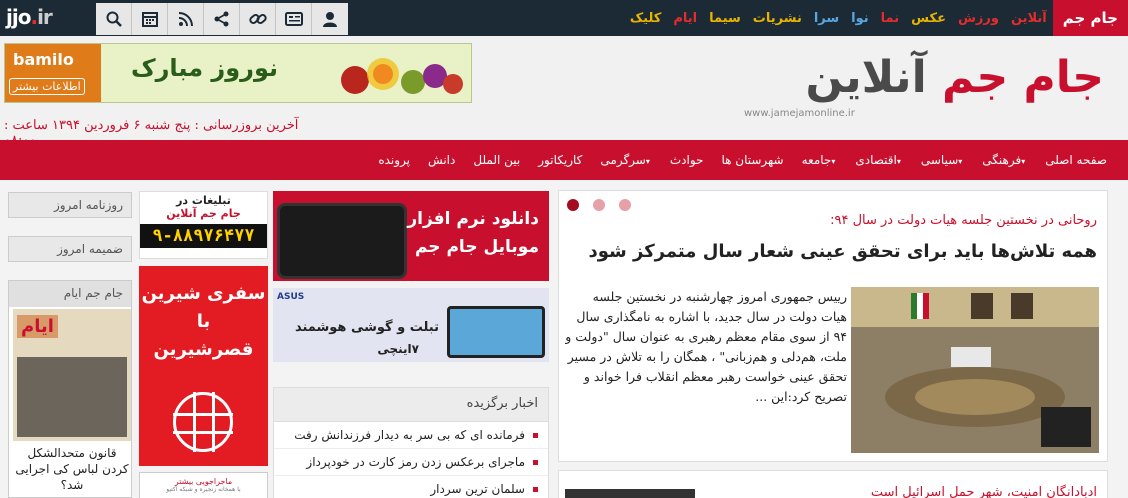 Image resolution: width=1128 pixels, height=498 pixels. What do you see at coordinates (53, 73) in the screenshot?
I see `bamilo-block: bamilo اطلاعات بیشتر` at bounding box center [53, 73].